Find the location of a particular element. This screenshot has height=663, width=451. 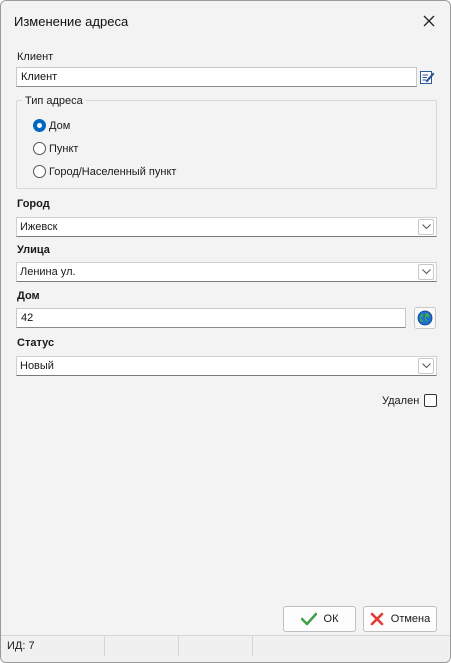

cancel-x-icon is located at coordinates (377, 619).